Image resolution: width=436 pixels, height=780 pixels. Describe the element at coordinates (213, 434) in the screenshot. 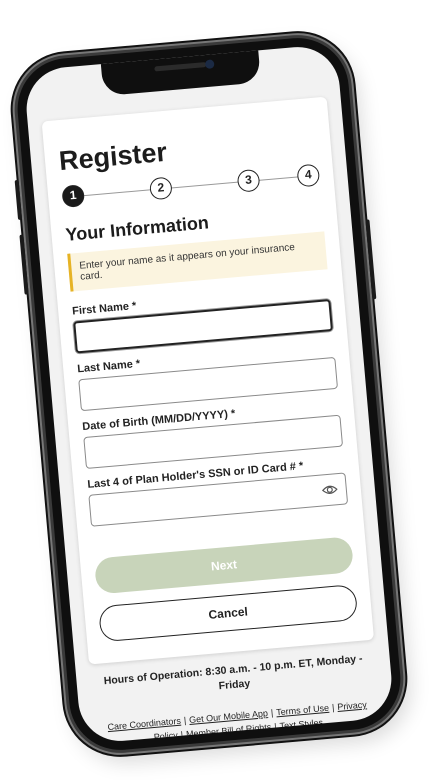

I see `dob-field-group: Date of Birth (MM/DD/YYYY) *` at that location.